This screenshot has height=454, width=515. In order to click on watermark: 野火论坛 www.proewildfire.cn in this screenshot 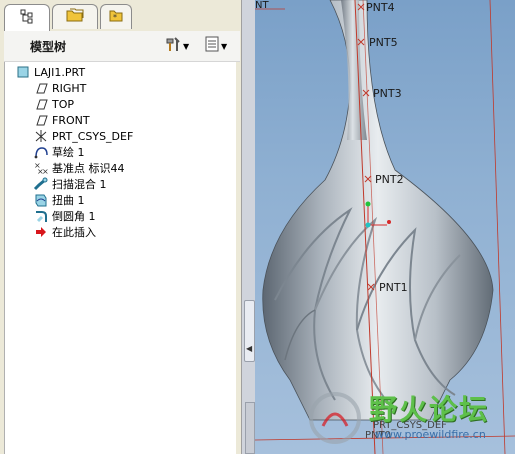, I will do `click(409, 418)`.